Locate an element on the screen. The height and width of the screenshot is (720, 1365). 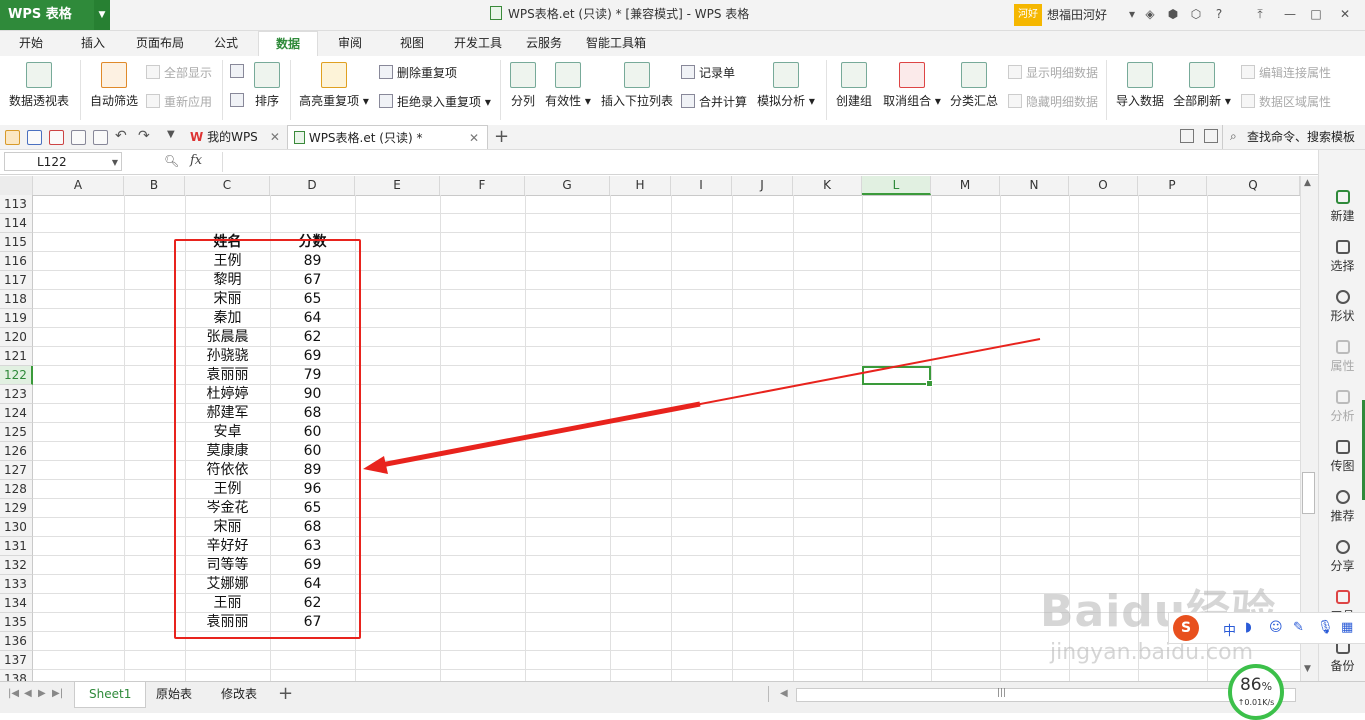
screen-icon is located at coordinates (1187, 136).